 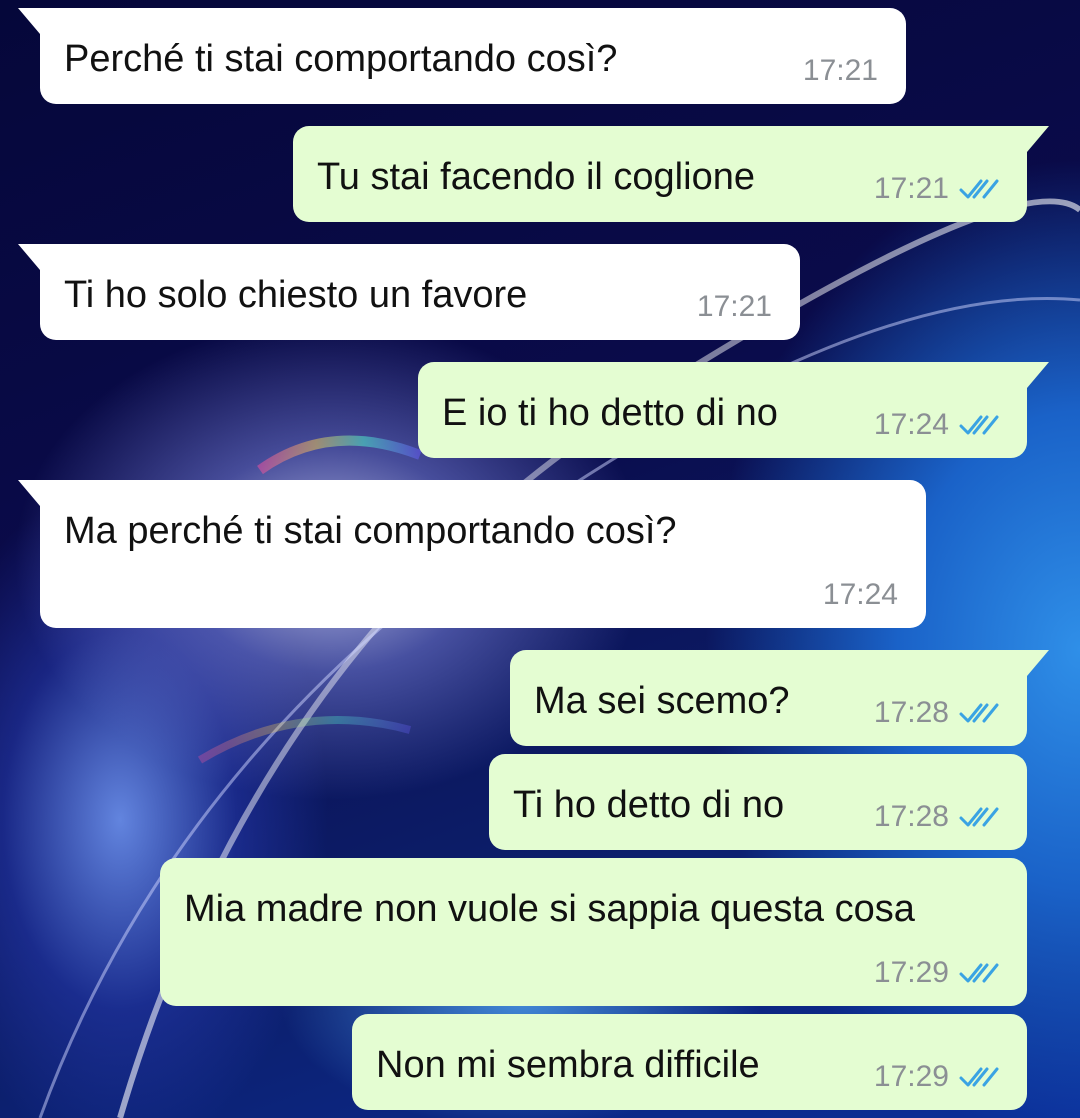 I want to click on message-bubble-outgoing: Ti ho detto di no 17:28, so click(x=758, y=802).